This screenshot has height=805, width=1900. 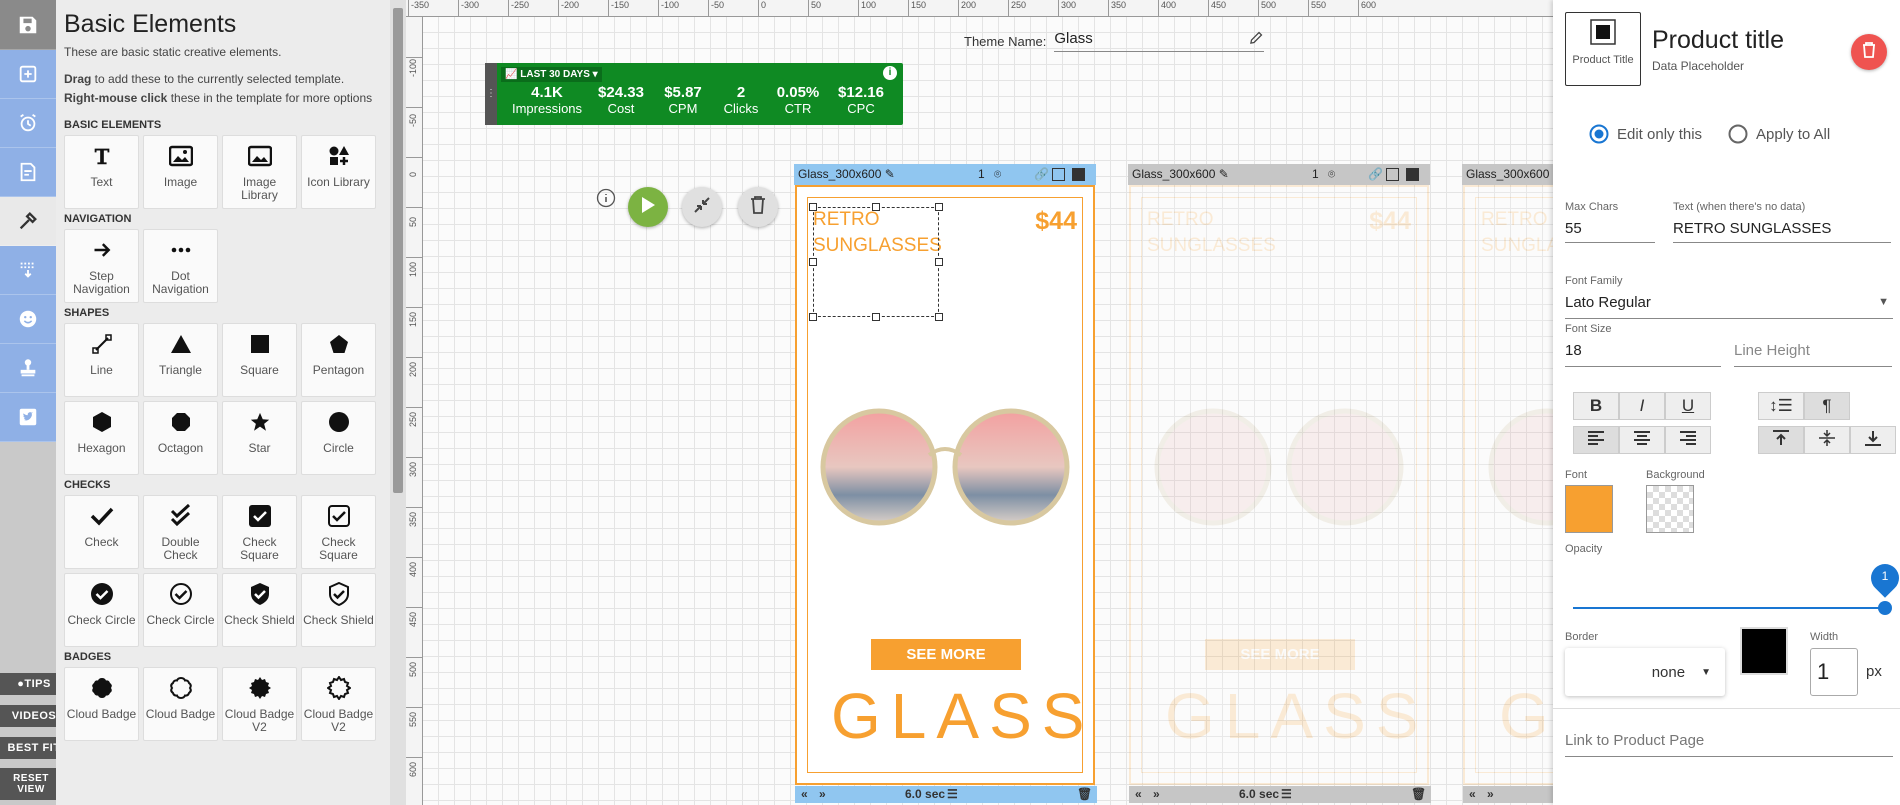 I want to click on underline-button: U, so click(x=1688, y=406).